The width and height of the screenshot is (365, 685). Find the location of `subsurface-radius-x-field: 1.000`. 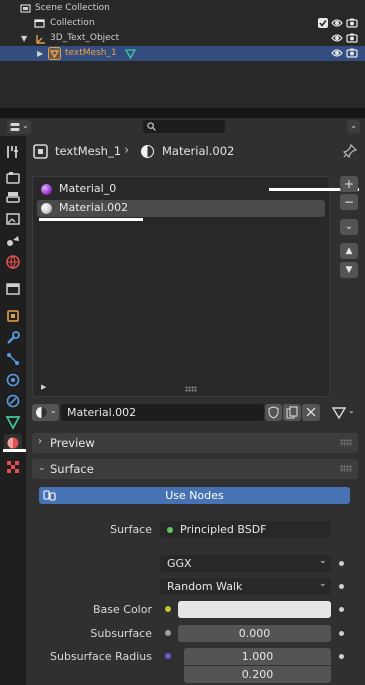

subsurface-radius-x-field: 1.000 is located at coordinates (257, 656).